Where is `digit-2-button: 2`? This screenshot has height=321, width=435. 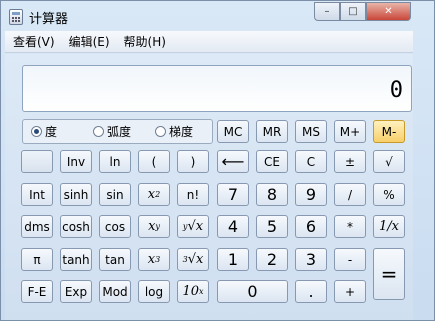
digit-2-button: 2 is located at coordinates (272, 259).